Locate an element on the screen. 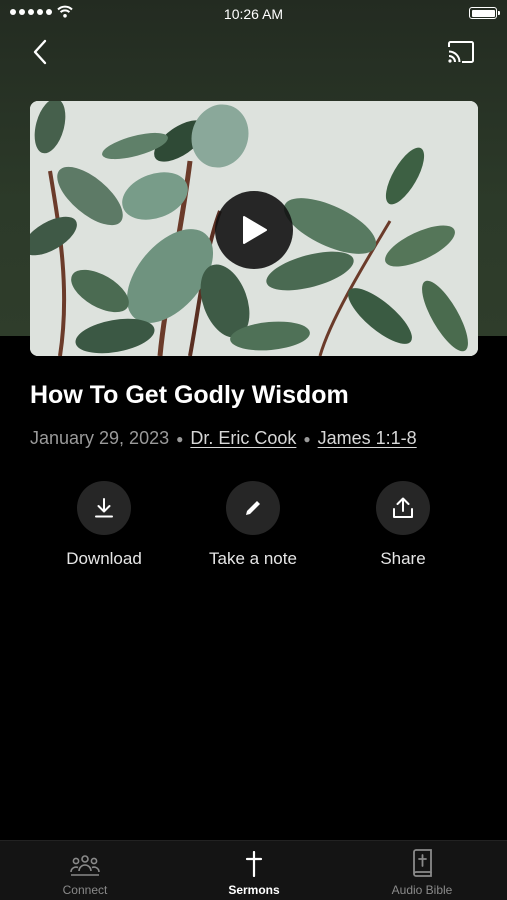  chevron-left-icon is located at coordinates (40, 52).